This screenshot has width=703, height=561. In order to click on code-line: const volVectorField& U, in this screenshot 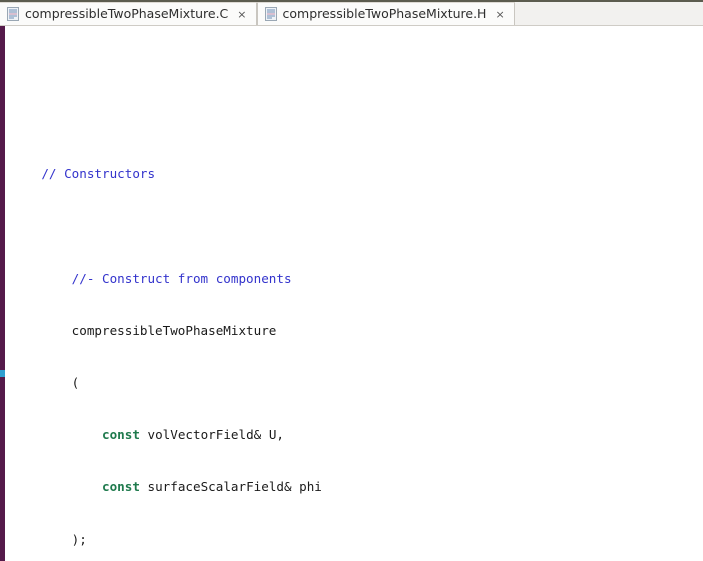, I will do `click(193, 435)`.